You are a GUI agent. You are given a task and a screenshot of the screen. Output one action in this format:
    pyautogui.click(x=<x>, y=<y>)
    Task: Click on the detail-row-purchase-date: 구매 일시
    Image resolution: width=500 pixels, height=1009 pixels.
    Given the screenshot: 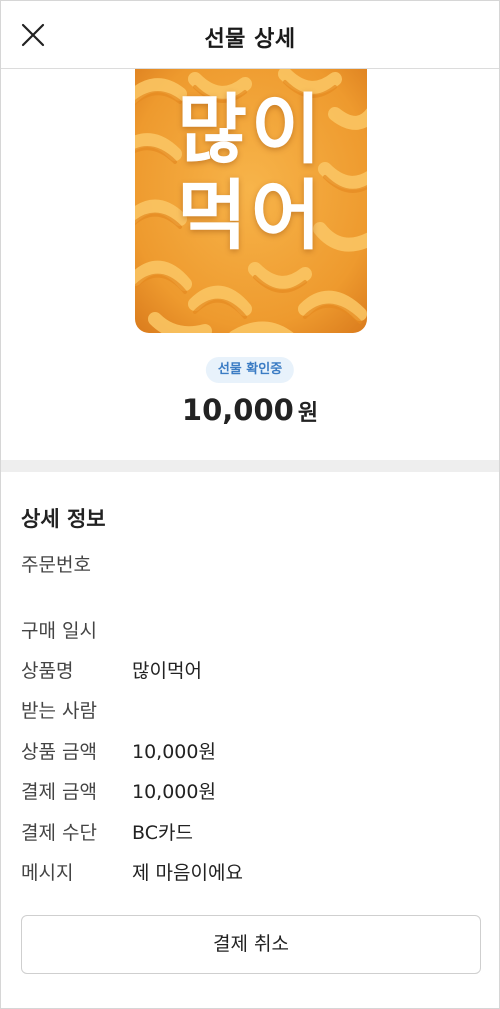 What is the action you would take?
    pyautogui.click(x=251, y=630)
    